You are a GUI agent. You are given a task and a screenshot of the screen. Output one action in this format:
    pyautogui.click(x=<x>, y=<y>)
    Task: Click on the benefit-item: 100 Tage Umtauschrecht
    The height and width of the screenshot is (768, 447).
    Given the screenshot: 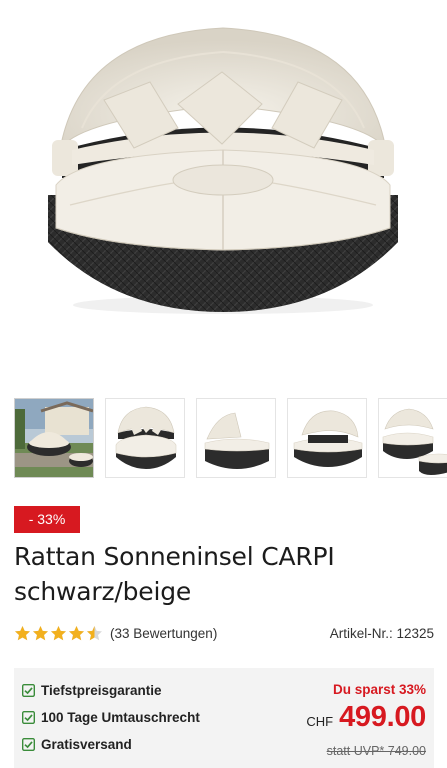 What is the action you would take?
    pyautogui.click(x=111, y=717)
    